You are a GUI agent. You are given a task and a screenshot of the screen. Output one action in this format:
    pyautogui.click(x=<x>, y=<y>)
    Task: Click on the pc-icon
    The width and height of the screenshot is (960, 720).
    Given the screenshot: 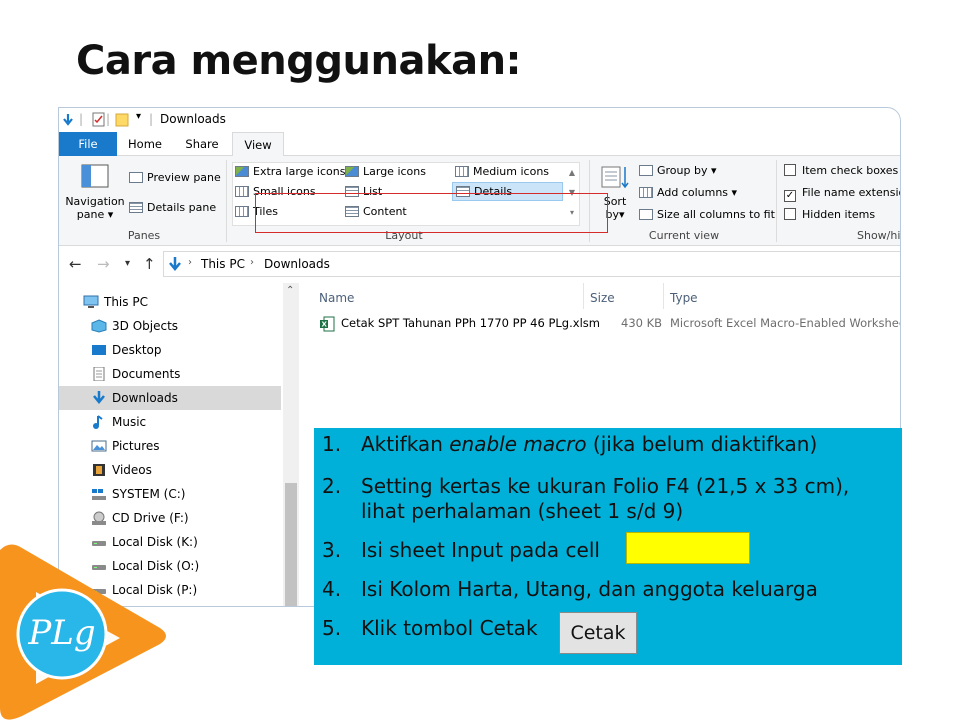 What is the action you would take?
    pyautogui.click(x=91, y=301)
    